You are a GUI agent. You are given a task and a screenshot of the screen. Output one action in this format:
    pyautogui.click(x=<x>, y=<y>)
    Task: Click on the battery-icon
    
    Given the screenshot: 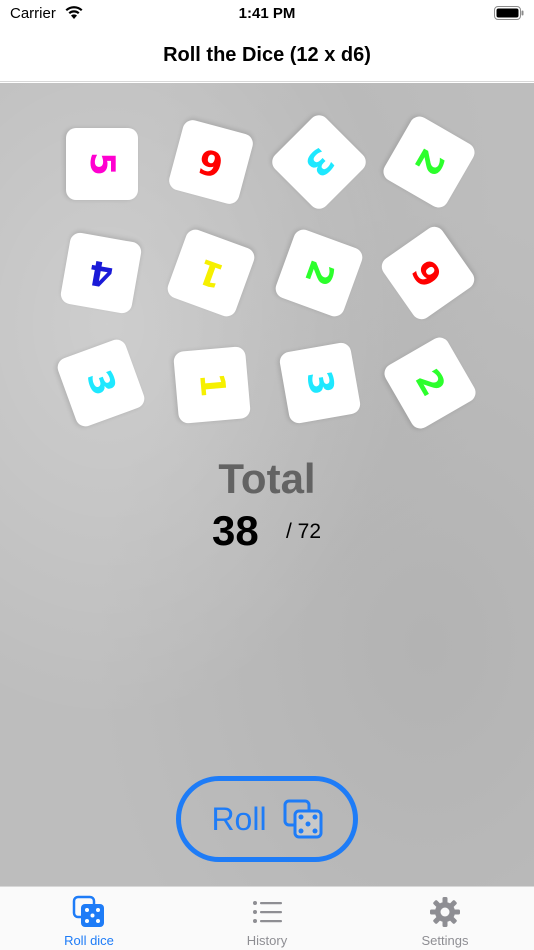 What is the action you would take?
    pyautogui.click(x=509, y=13)
    